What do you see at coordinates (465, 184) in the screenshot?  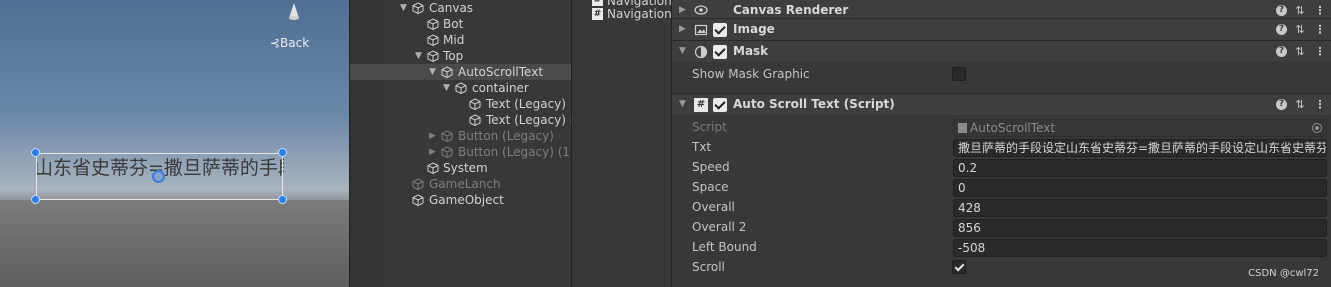 I see `hierarchy-item-label: GameLanch` at bounding box center [465, 184].